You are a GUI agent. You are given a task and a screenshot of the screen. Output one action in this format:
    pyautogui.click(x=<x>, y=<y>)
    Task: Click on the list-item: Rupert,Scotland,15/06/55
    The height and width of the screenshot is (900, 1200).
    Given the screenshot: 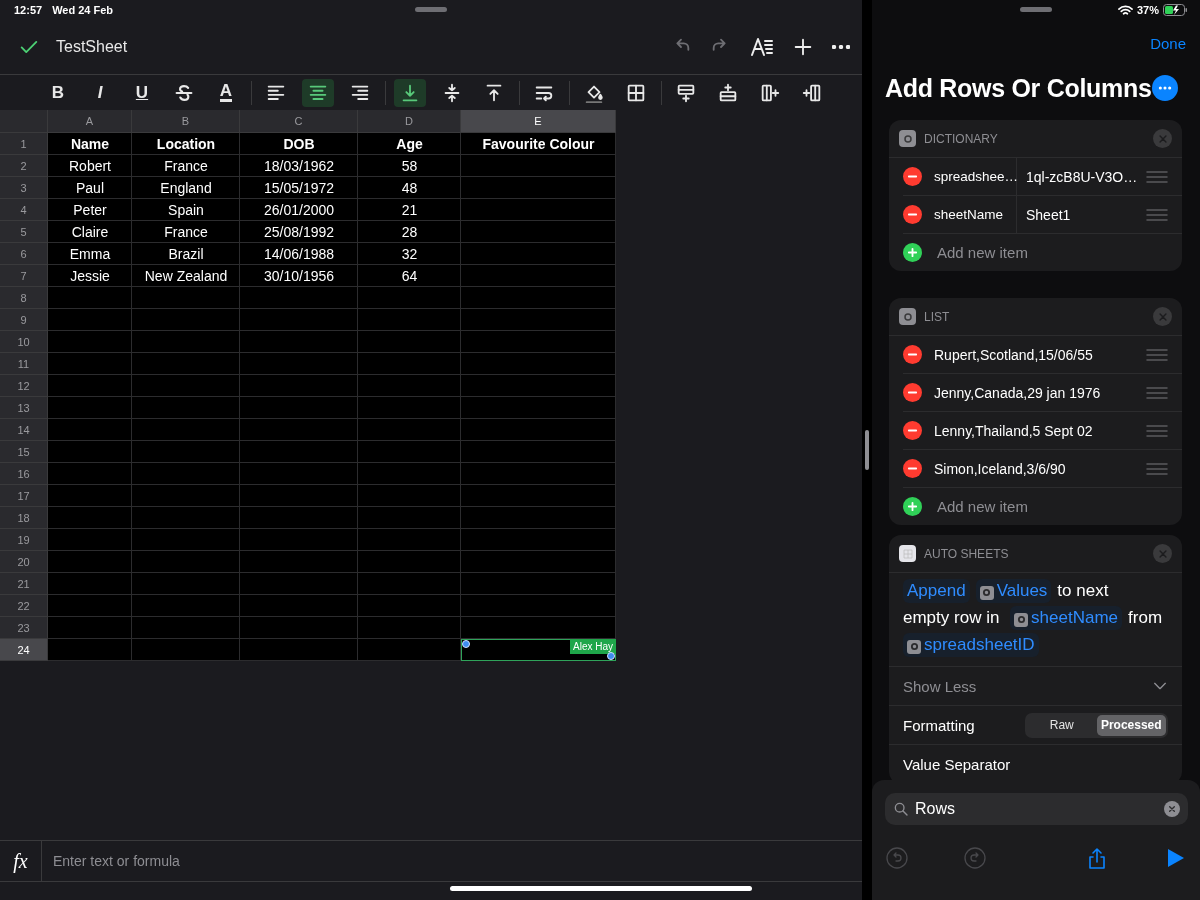 What is the action you would take?
    pyautogui.click(x=1040, y=354)
    